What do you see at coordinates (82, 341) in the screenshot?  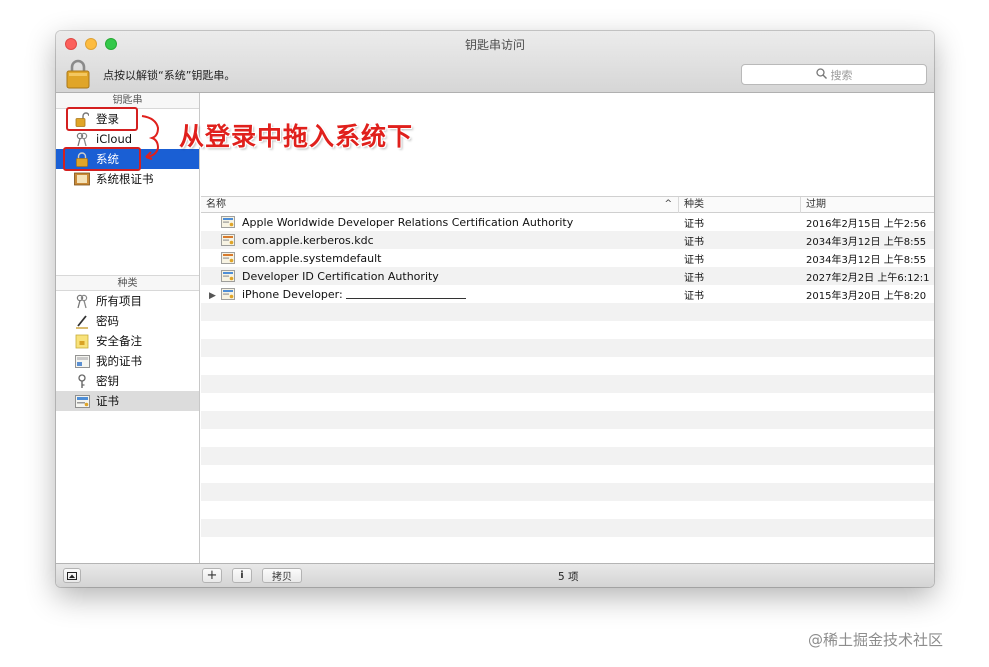 I see `note-icon` at bounding box center [82, 341].